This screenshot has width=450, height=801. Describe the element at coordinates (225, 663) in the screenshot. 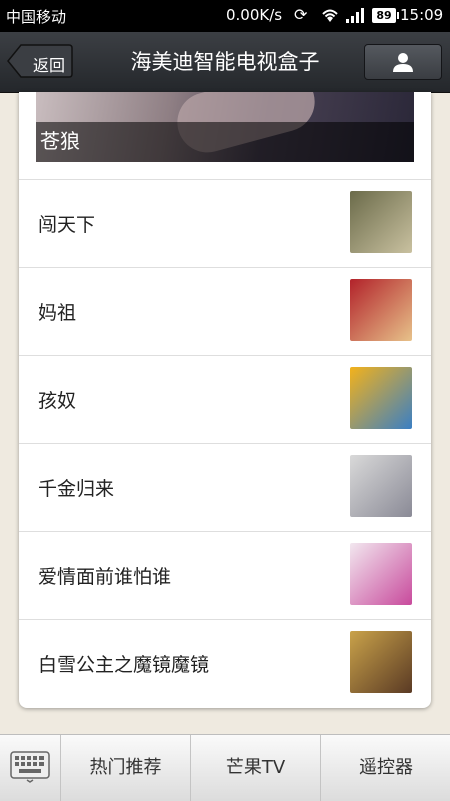

I see `list-item: 白雪公主之魔镜魔镜` at that location.